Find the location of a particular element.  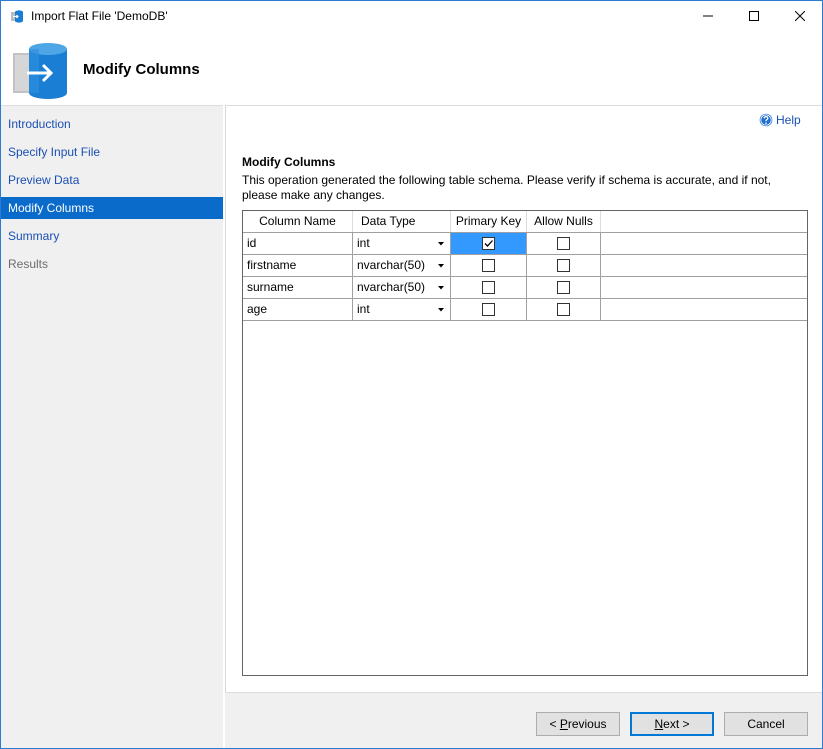

sidebar-item-preview-data: Preview Data is located at coordinates (112, 180).